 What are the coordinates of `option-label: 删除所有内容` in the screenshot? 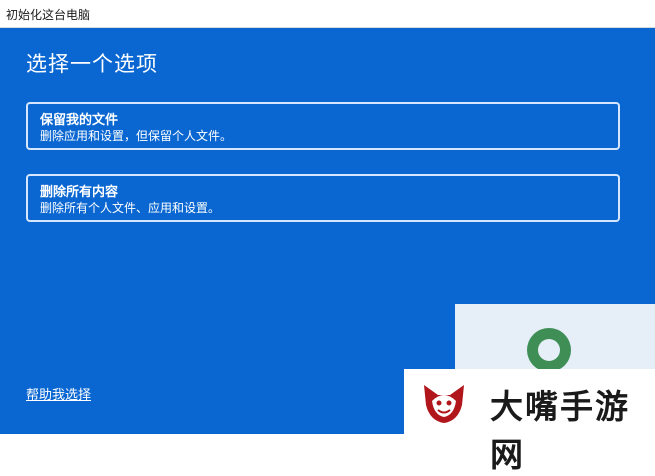 It's located at (79, 192).